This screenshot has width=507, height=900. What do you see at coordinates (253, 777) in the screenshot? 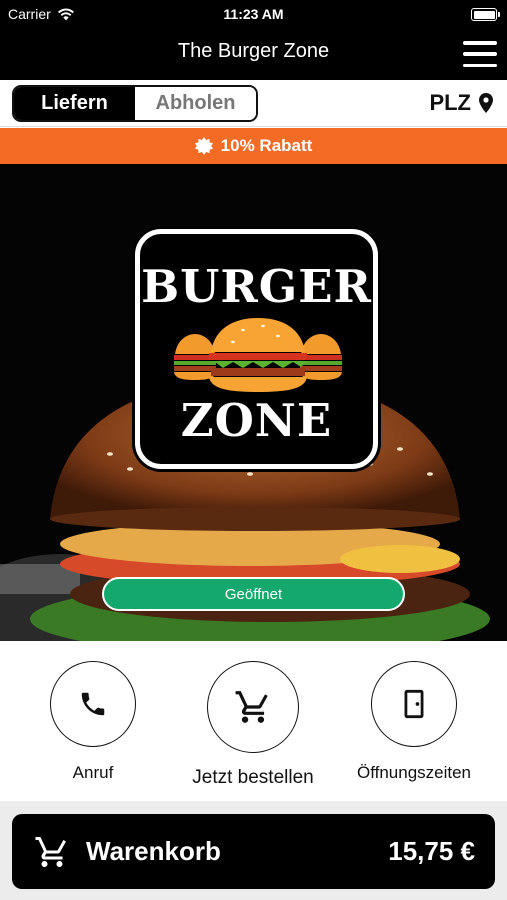
I see `order-now-label: Jetzt bestellen` at bounding box center [253, 777].